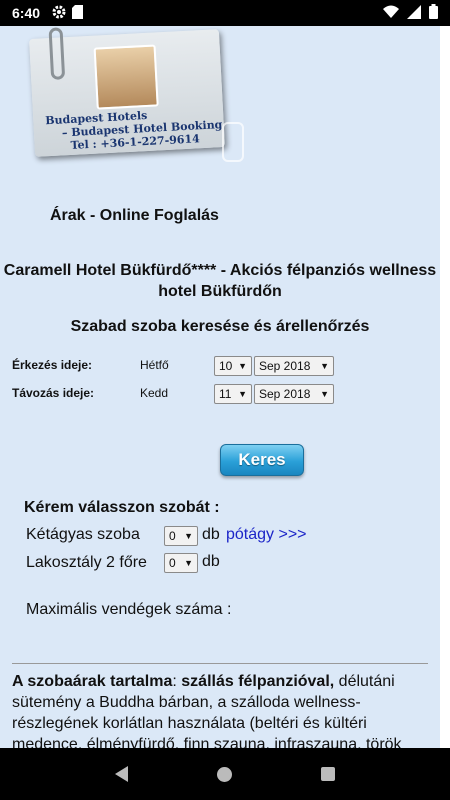 This screenshot has height=800, width=450. Describe the element at coordinates (414, 13) in the screenshot. I see `signal-icon` at that location.